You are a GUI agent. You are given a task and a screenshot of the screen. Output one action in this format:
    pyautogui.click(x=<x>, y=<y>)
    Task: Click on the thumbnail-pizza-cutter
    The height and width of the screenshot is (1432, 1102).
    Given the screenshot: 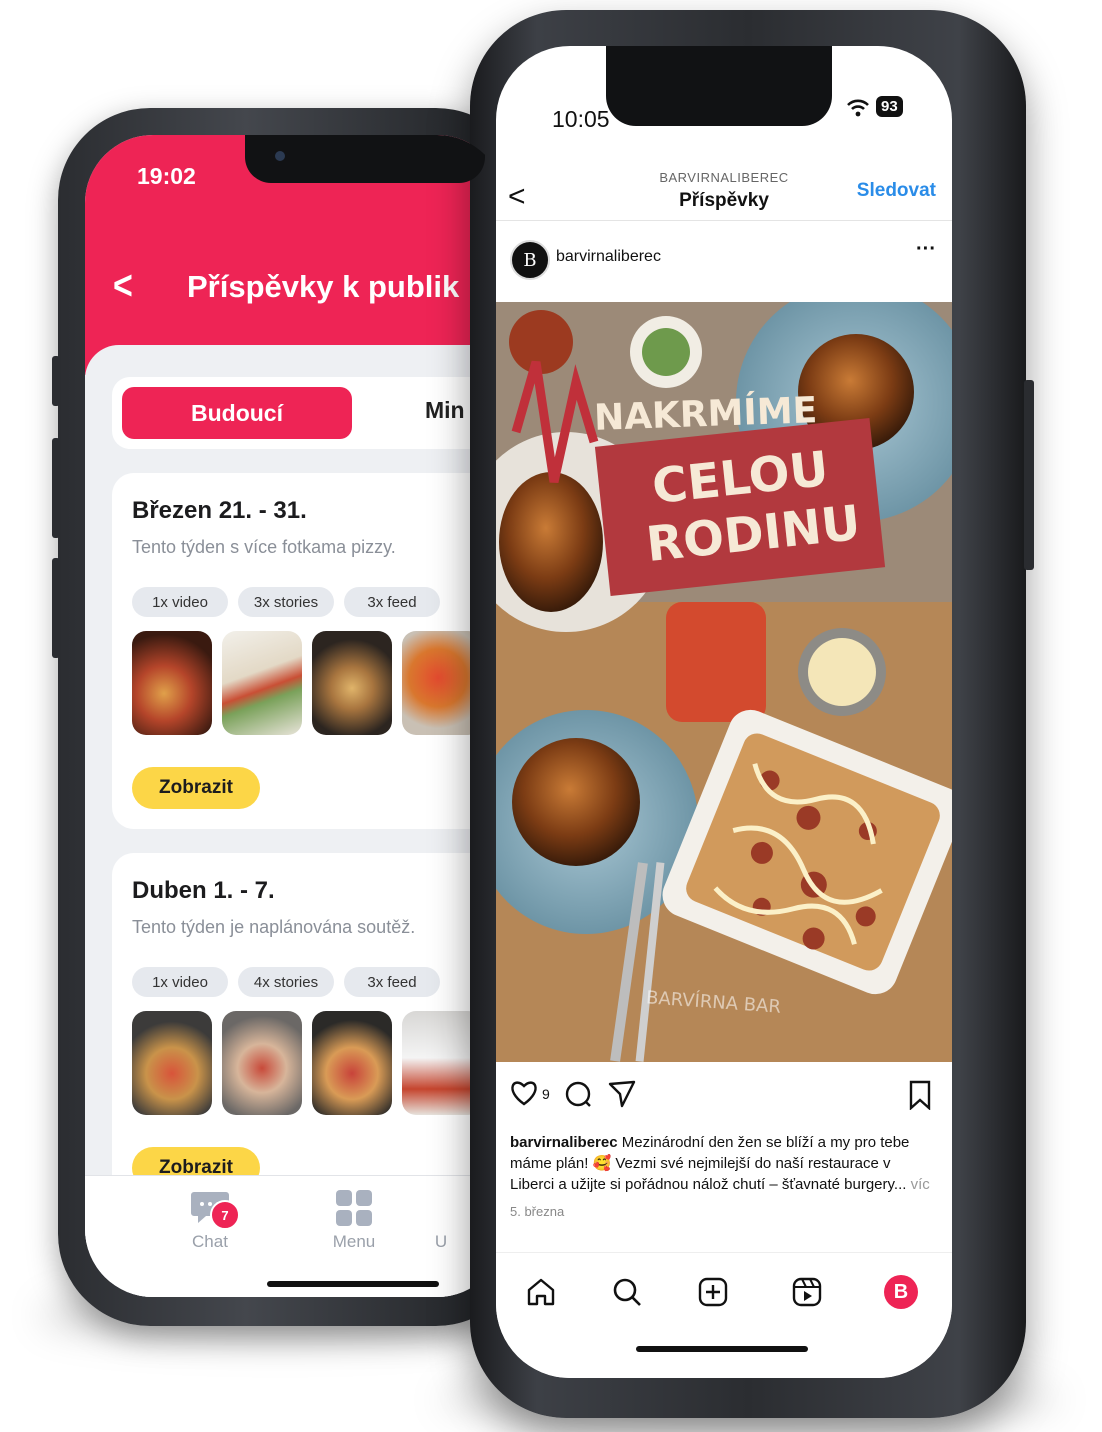 What is the action you would take?
    pyautogui.click(x=352, y=683)
    